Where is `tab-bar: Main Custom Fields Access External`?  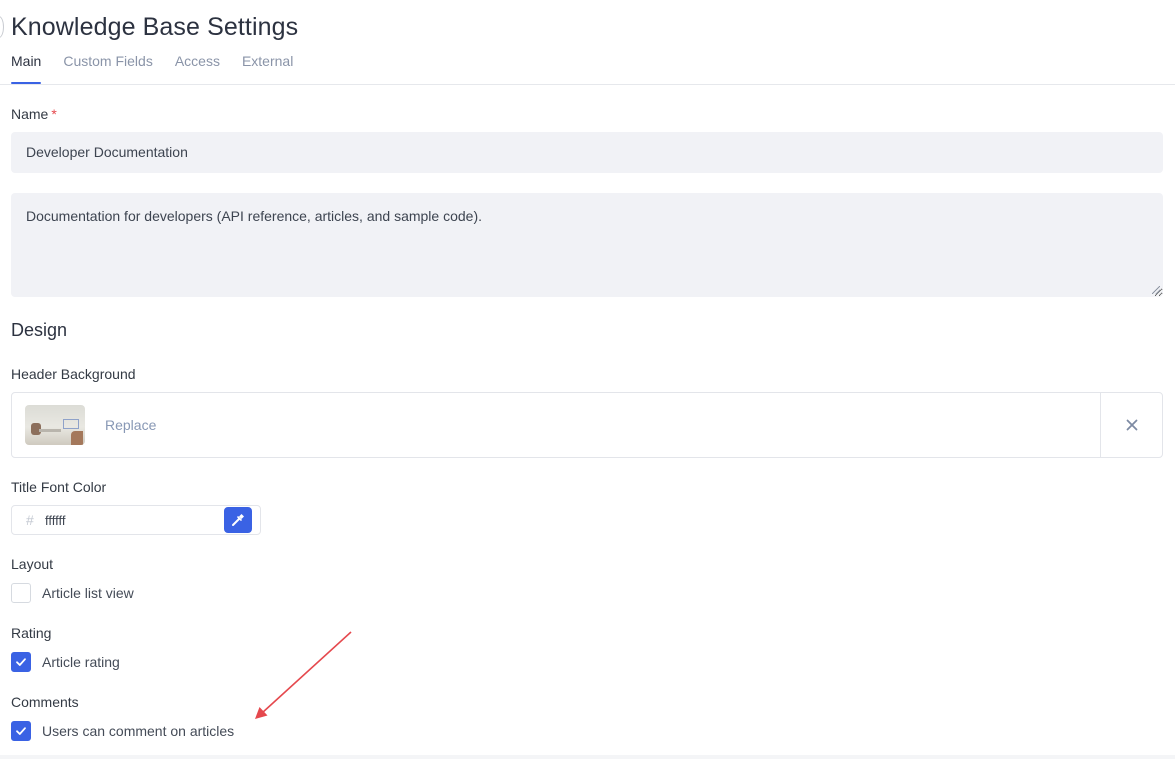 tab-bar: Main Custom Fields Access External is located at coordinates (152, 67).